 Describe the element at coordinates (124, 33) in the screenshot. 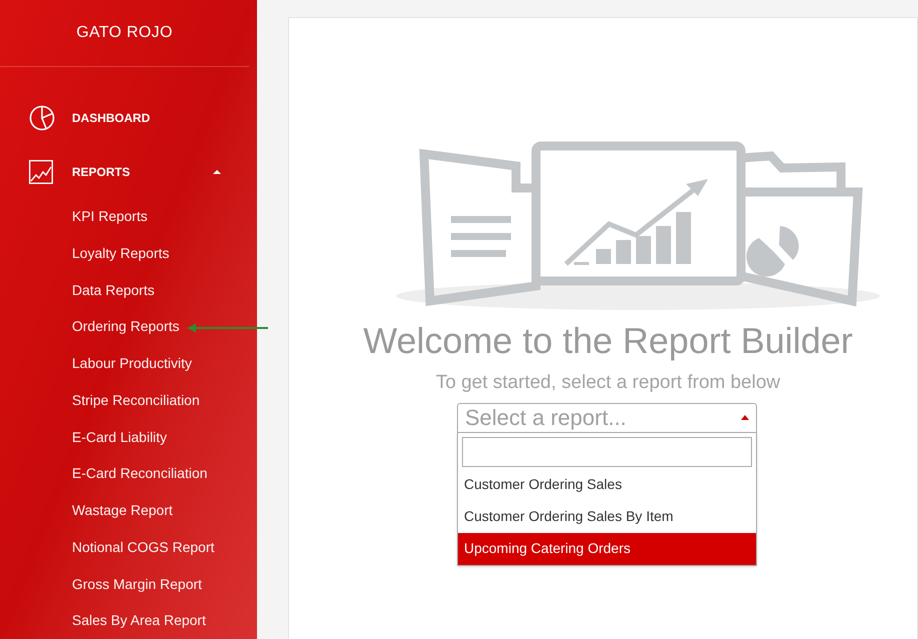

I see `brand-name: GATO ROJO` at that location.